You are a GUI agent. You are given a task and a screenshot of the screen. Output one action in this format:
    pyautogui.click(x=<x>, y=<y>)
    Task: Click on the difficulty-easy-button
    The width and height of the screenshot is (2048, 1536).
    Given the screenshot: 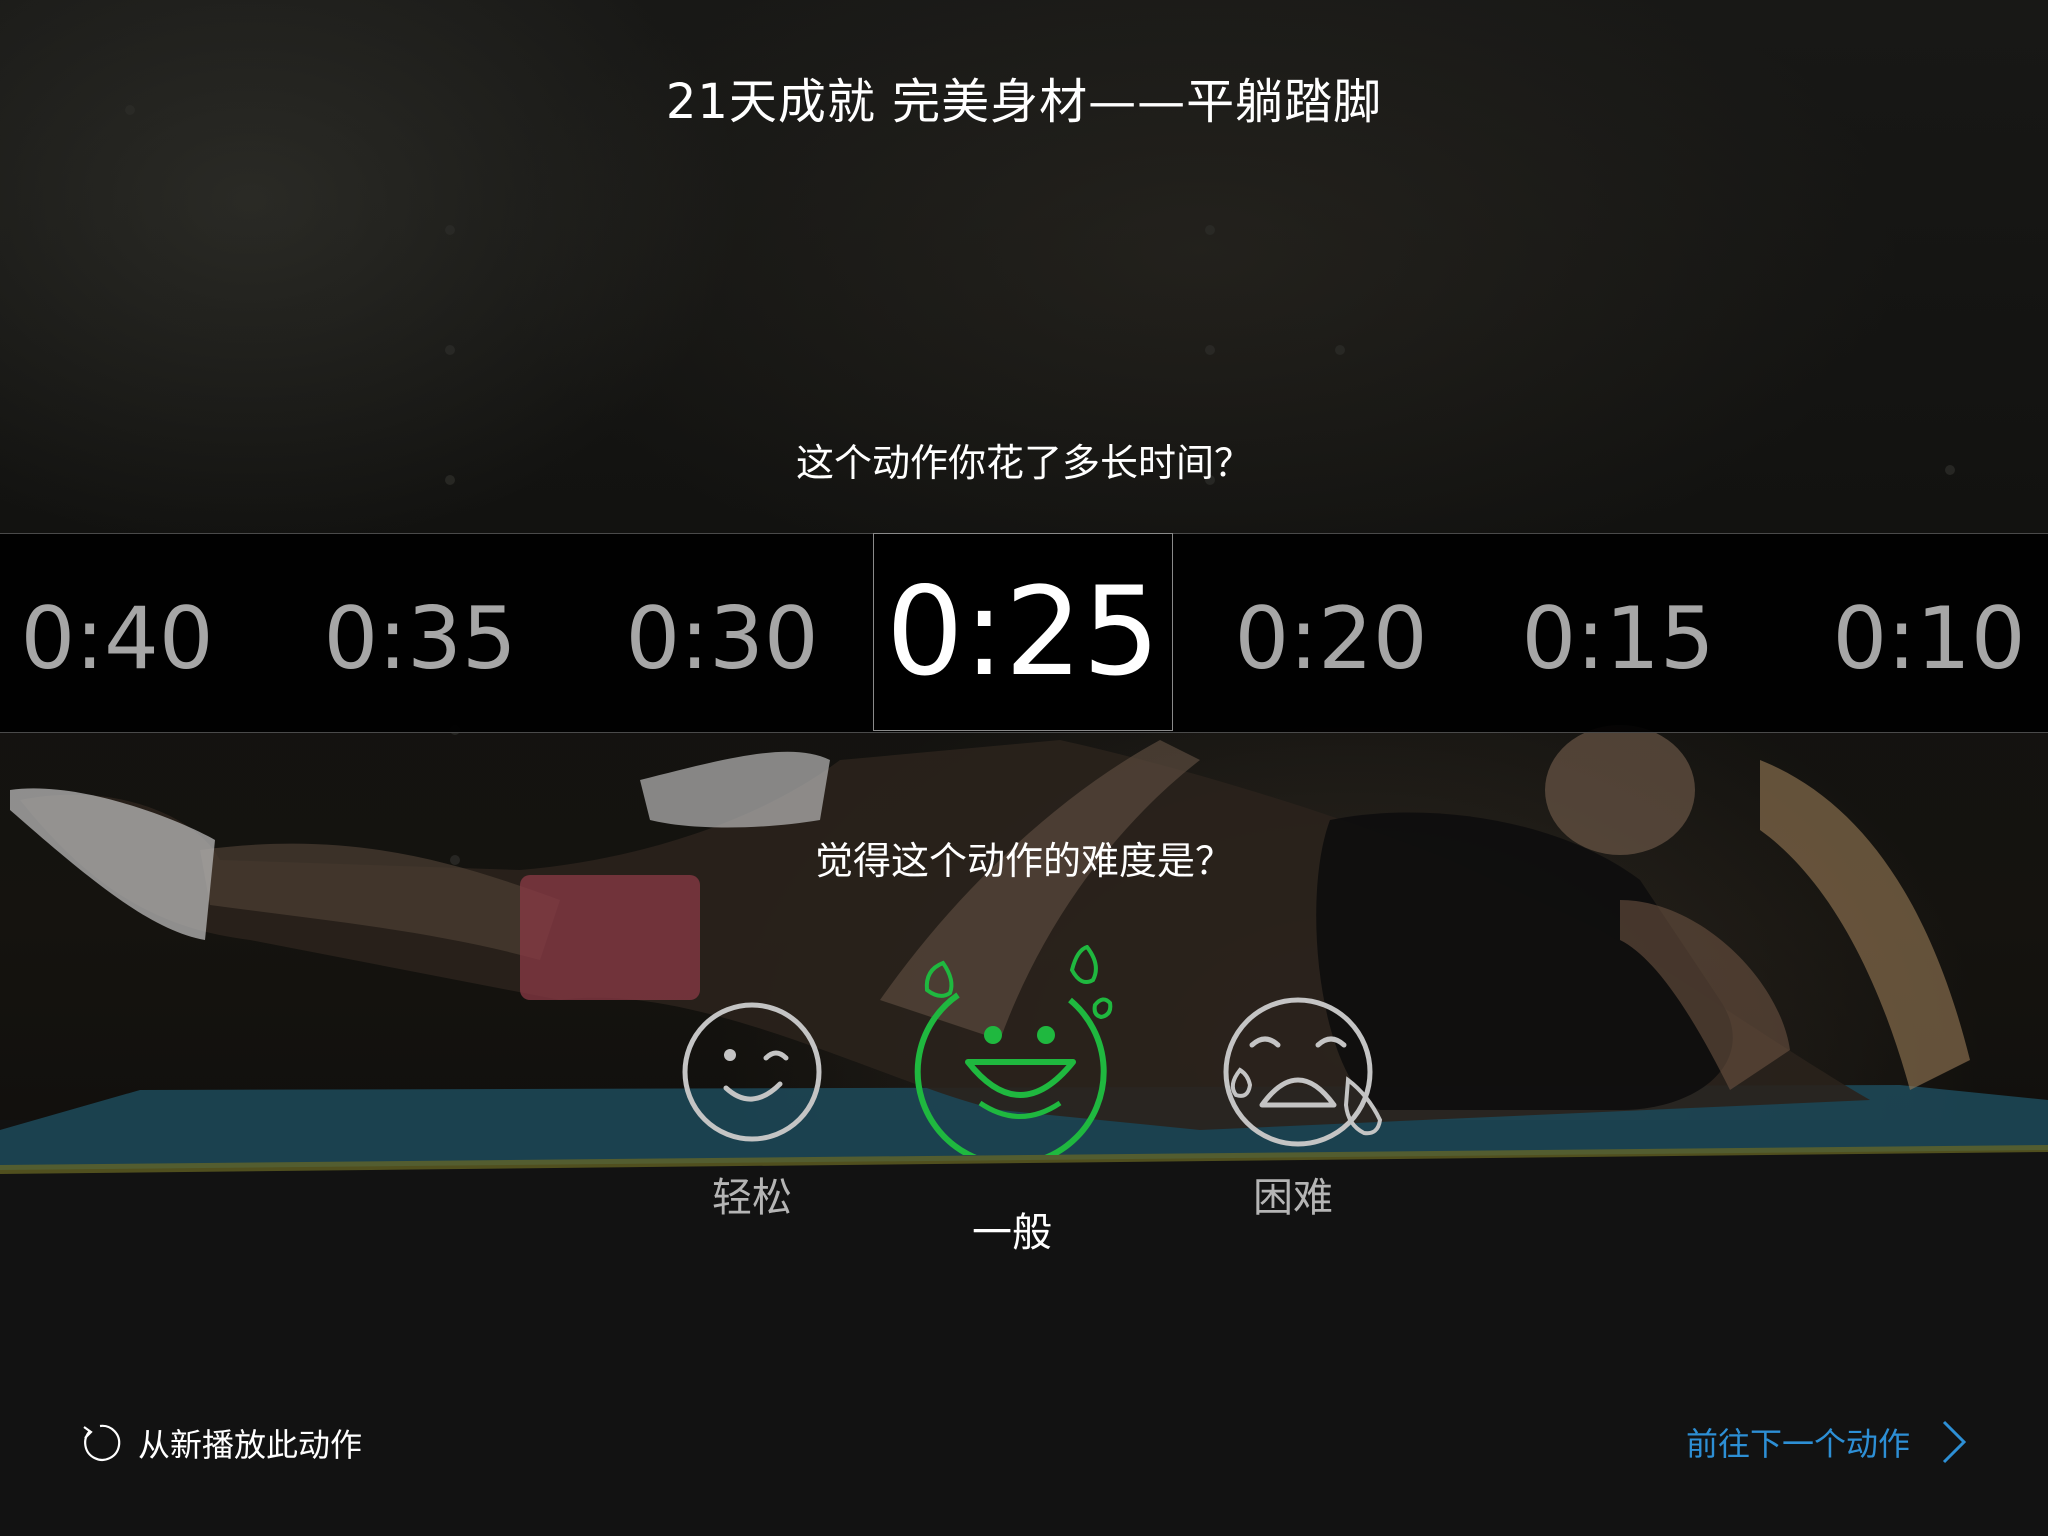 What is the action you would take?
    pyautogui.click(x=752, y=1074)
    